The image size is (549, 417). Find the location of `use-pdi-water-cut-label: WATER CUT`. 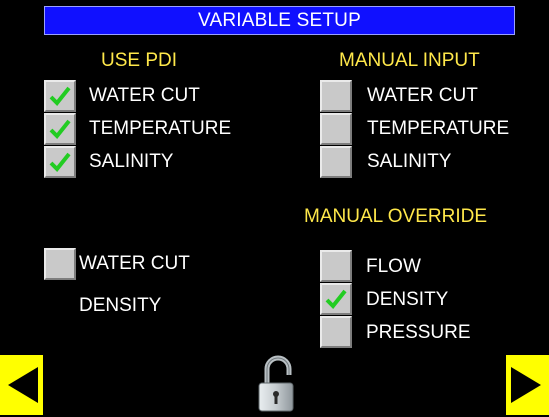

use-pdi-water-cut-label: WATER CUT is located at coordinates (144, 95).